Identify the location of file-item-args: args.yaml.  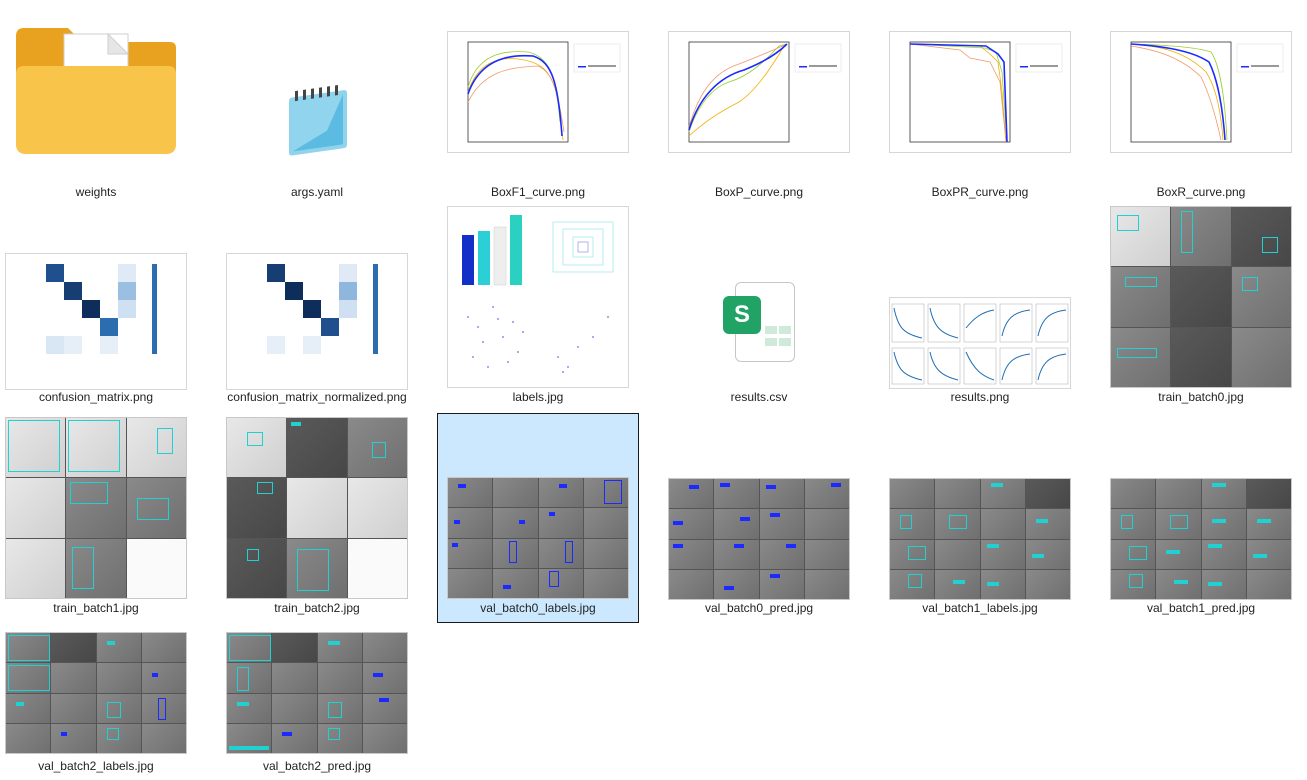
(317, 104).